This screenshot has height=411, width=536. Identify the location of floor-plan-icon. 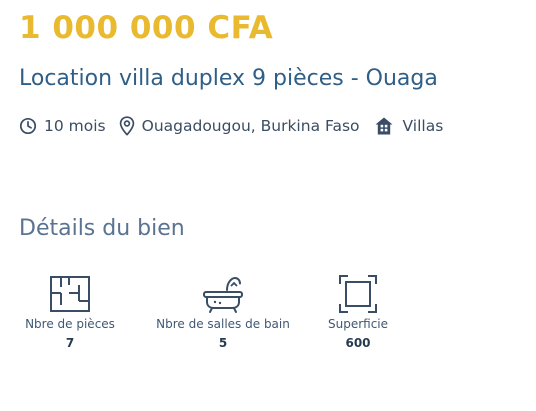
(70, 294).